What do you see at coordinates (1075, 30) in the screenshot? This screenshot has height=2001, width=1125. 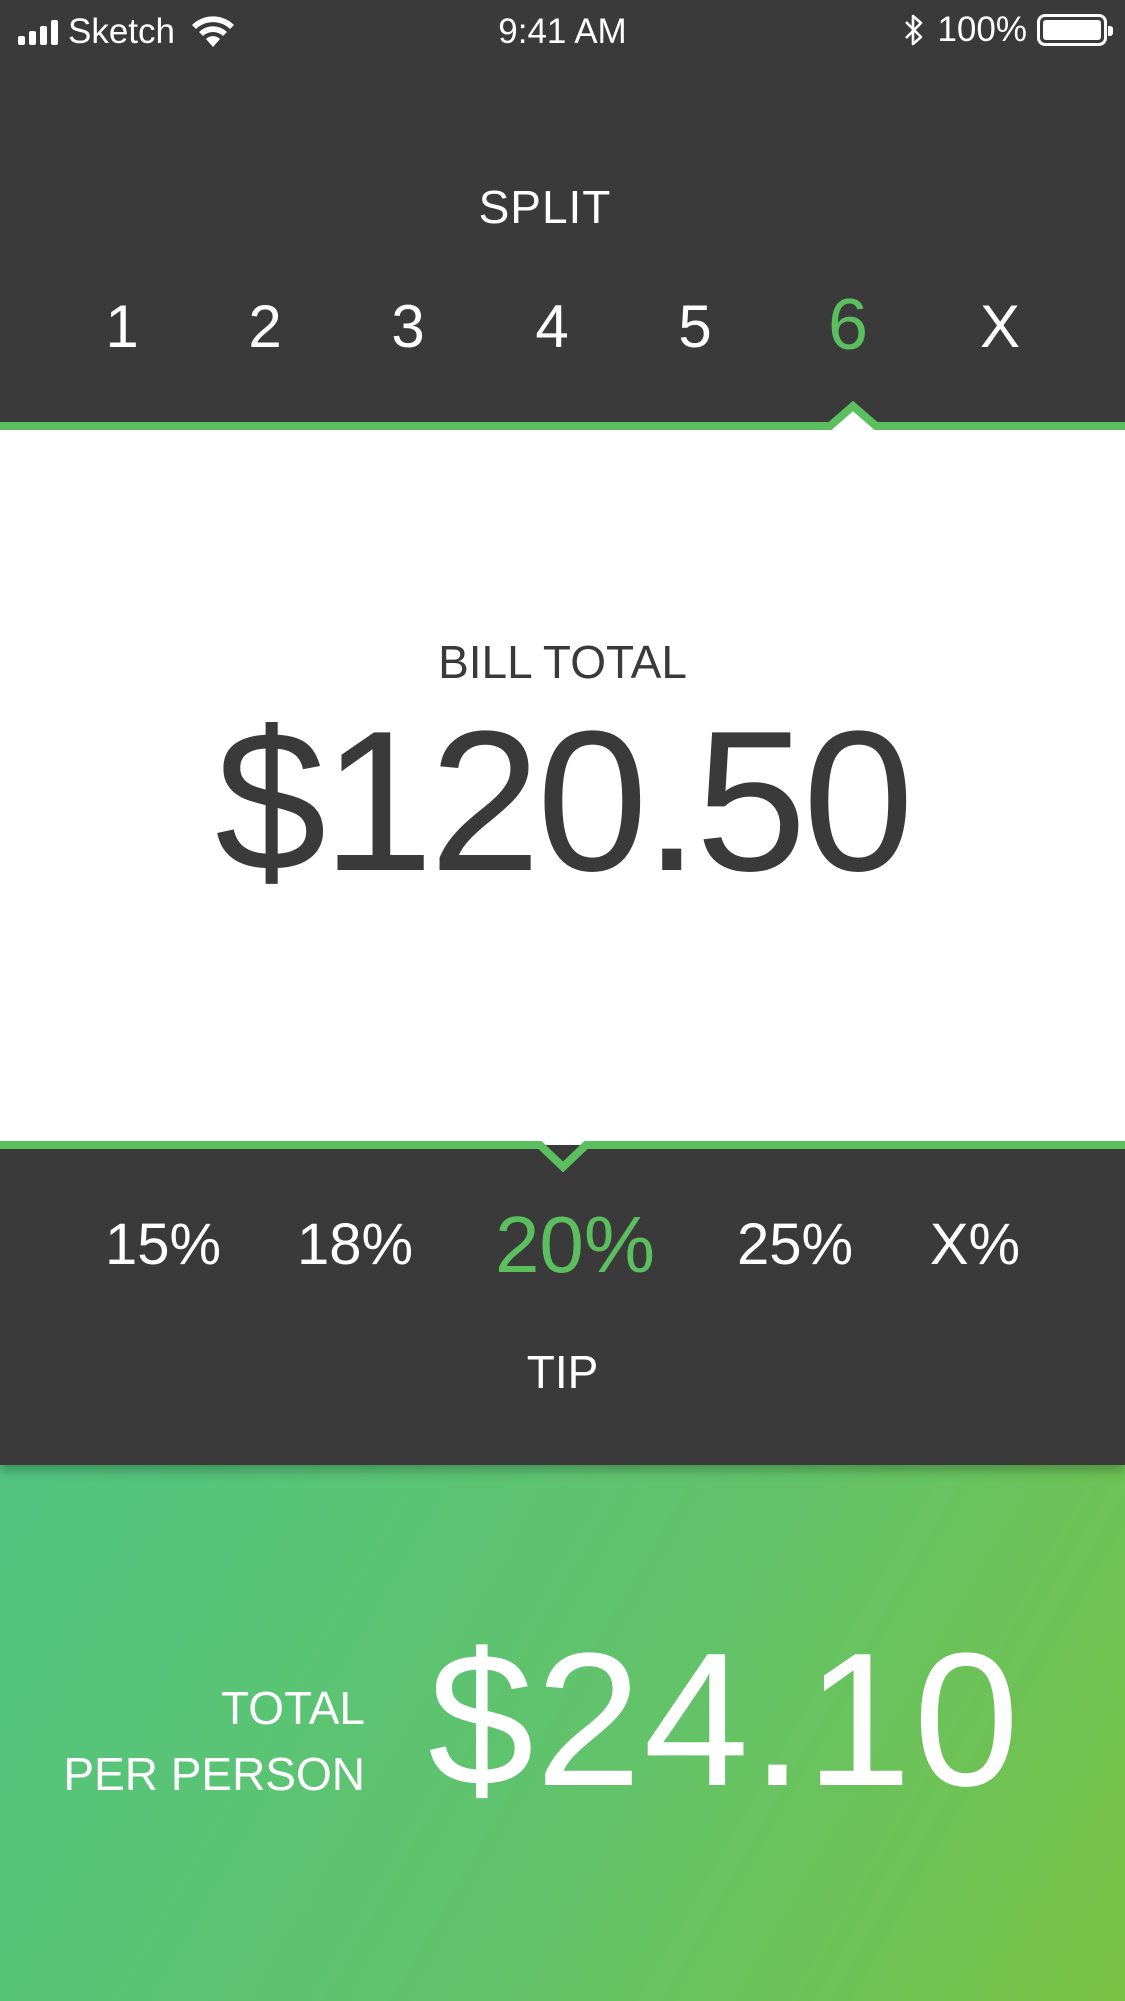 I see `battery-icon` at bounding box center [1075, 30].